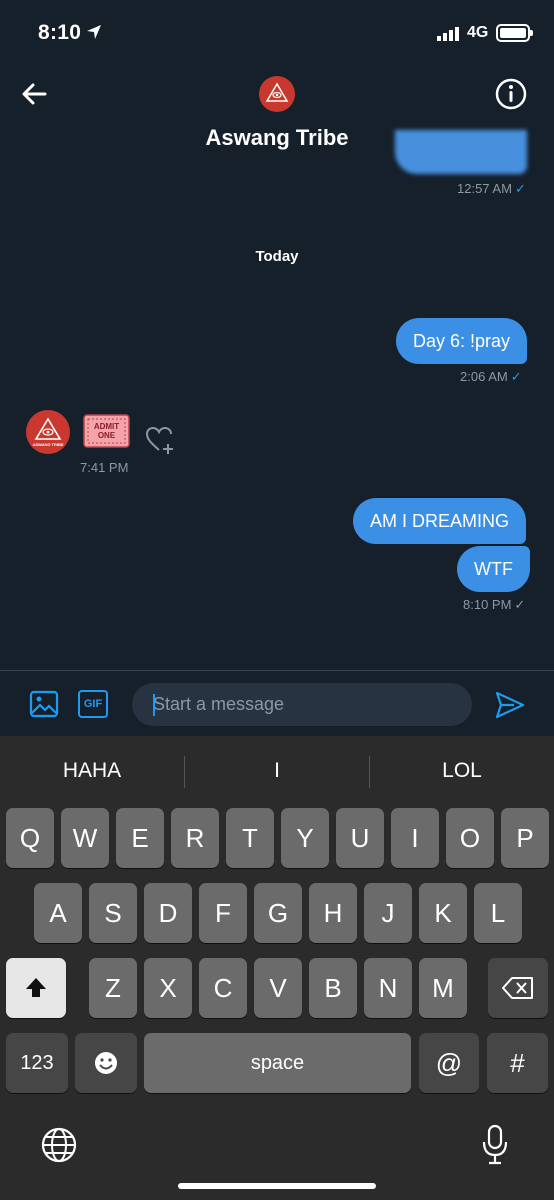  Describe the element at coordinates (106, 426) in the screenshot. I see `ticket-text-line1: ADMIT` at that location.